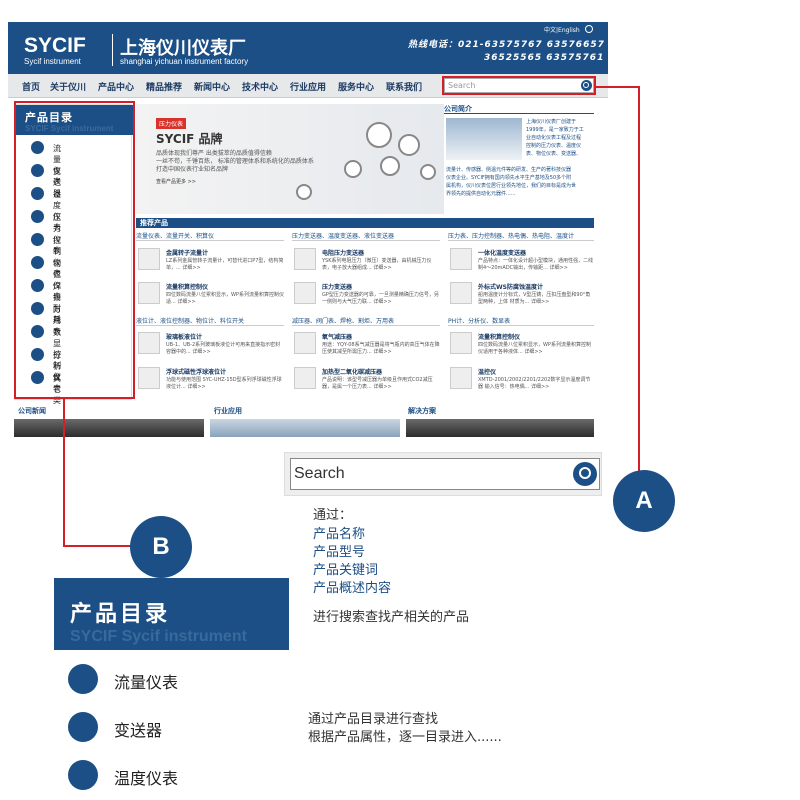 Image resolution: width=800 pixels, height=800 pixels. Describe the element at coordinates (484, 139) in the screenshot. I see `factory-image` at that location.